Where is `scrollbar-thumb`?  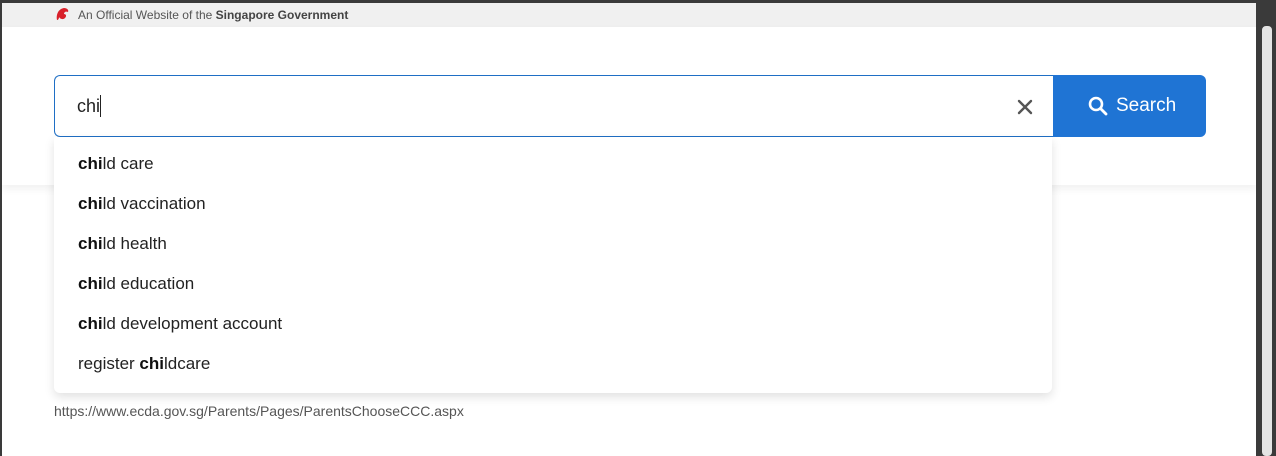
scrollbar-thumb is located at coordinates (1267, 241).